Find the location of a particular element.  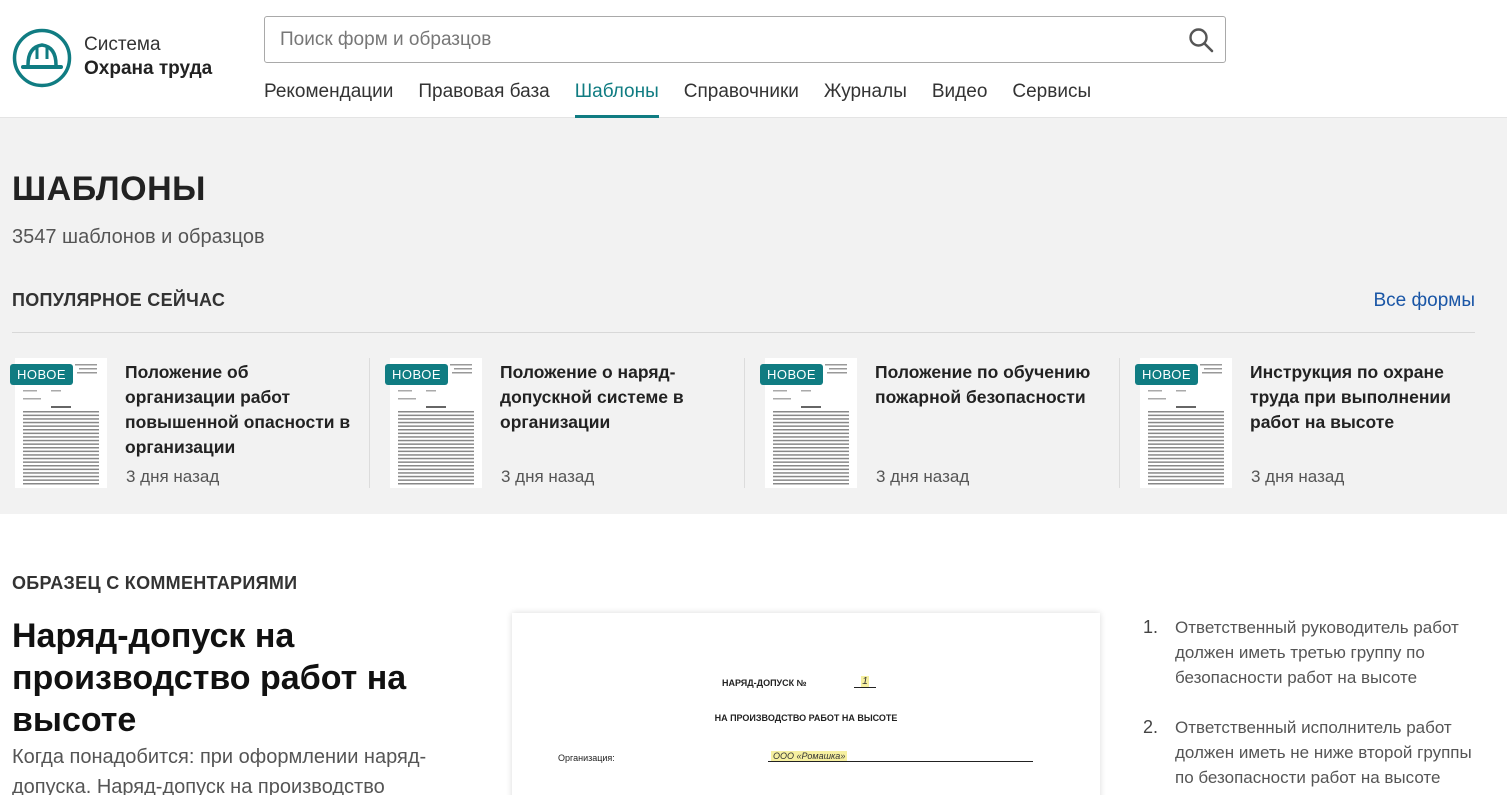

document-heading: НАРЯД-ДОПУСК № is located at coordinates (764, 683).